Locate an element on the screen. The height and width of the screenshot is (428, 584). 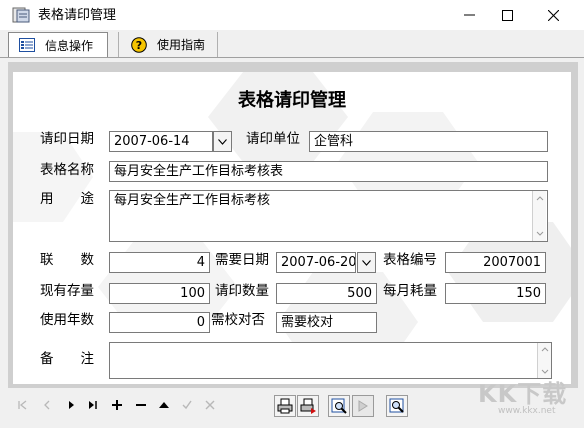
remarks-label: 备 注 is located at coordinates (67, 359).